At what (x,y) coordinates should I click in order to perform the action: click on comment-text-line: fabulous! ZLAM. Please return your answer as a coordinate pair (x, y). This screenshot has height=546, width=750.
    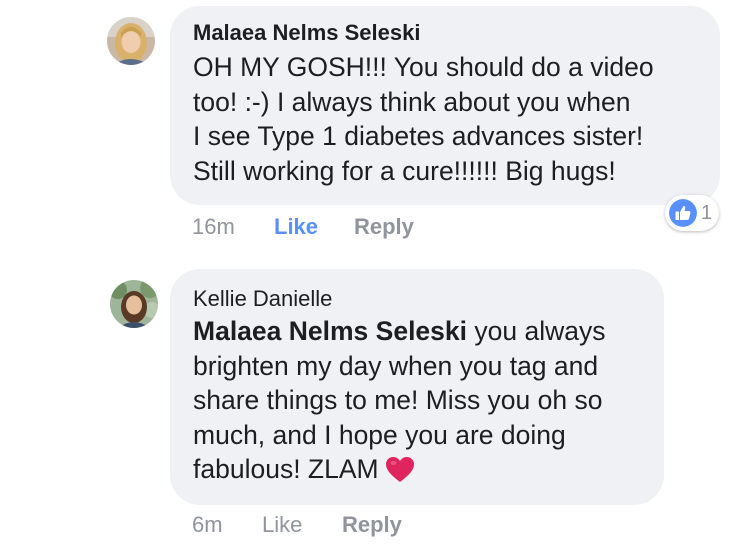
    Looking at the image, I should click on (399, 469).